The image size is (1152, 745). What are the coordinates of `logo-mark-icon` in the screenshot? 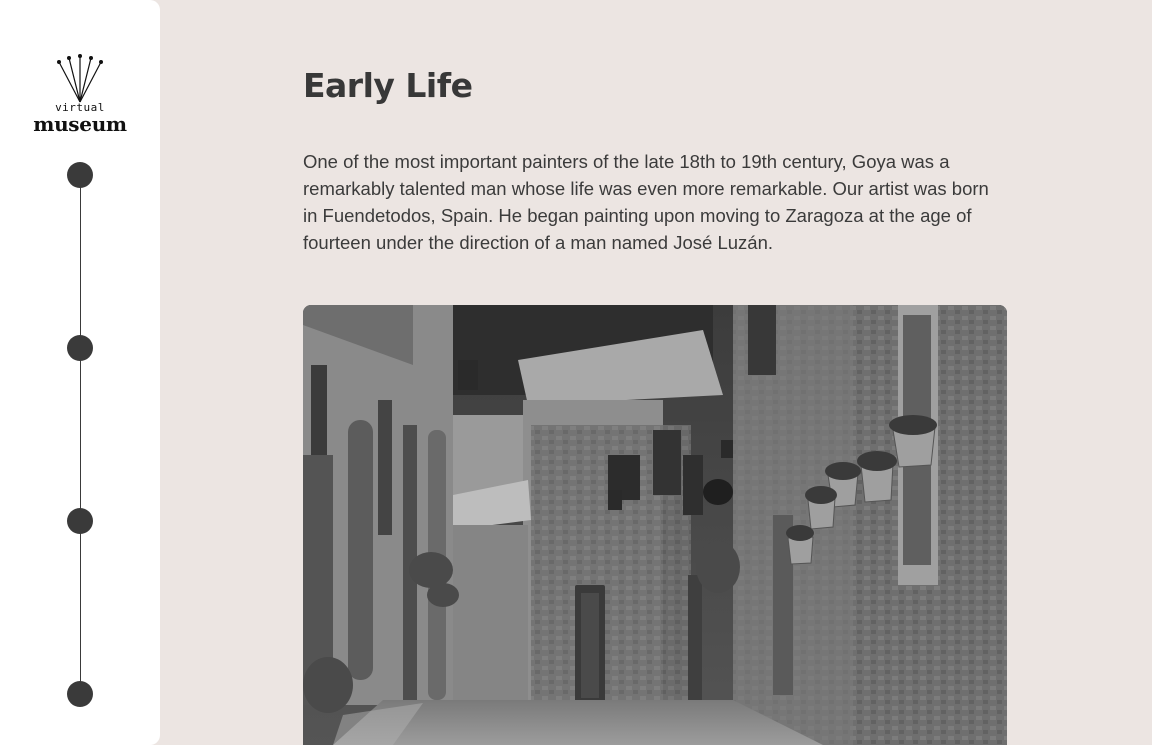 It's located at (80, 78).